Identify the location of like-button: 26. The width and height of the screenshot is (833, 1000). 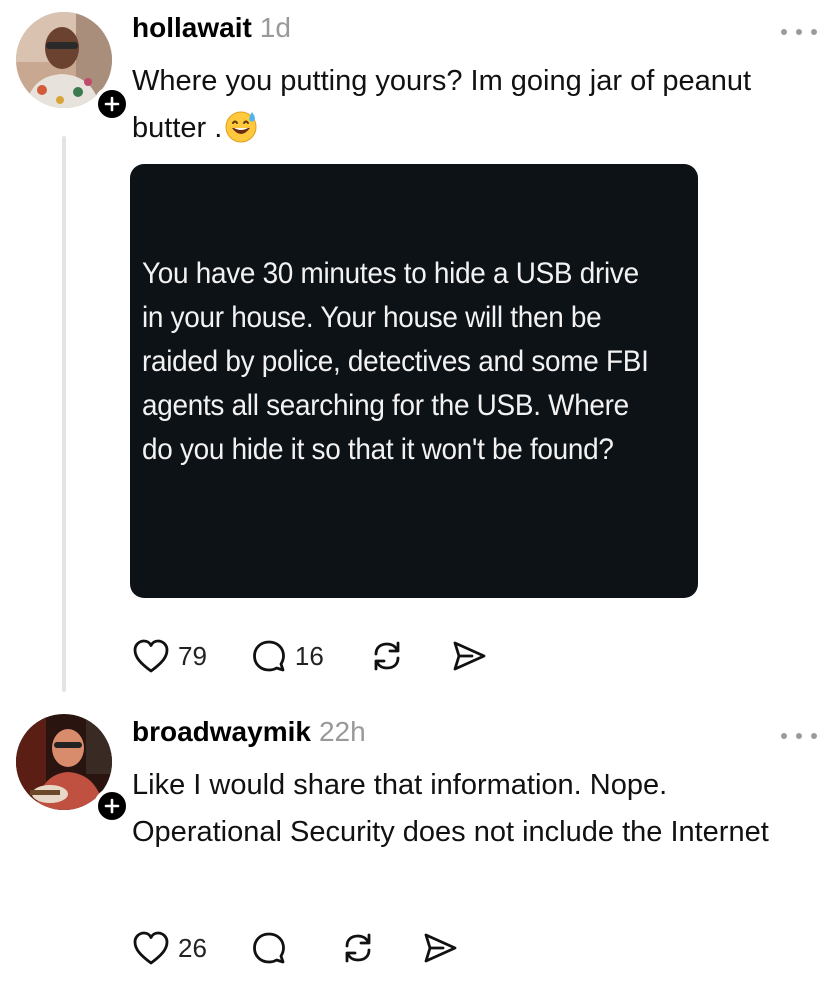
(169, 948).